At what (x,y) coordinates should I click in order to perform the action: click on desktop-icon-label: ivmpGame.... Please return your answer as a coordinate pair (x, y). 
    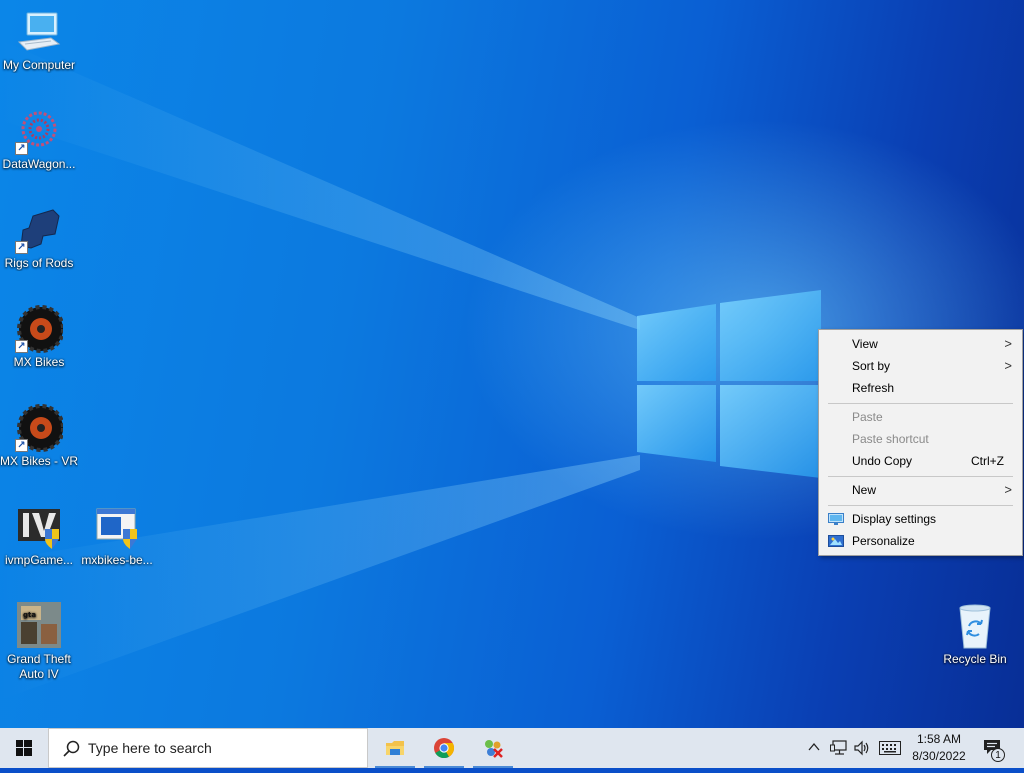
    Looking at the image, I should click on (38, 560).